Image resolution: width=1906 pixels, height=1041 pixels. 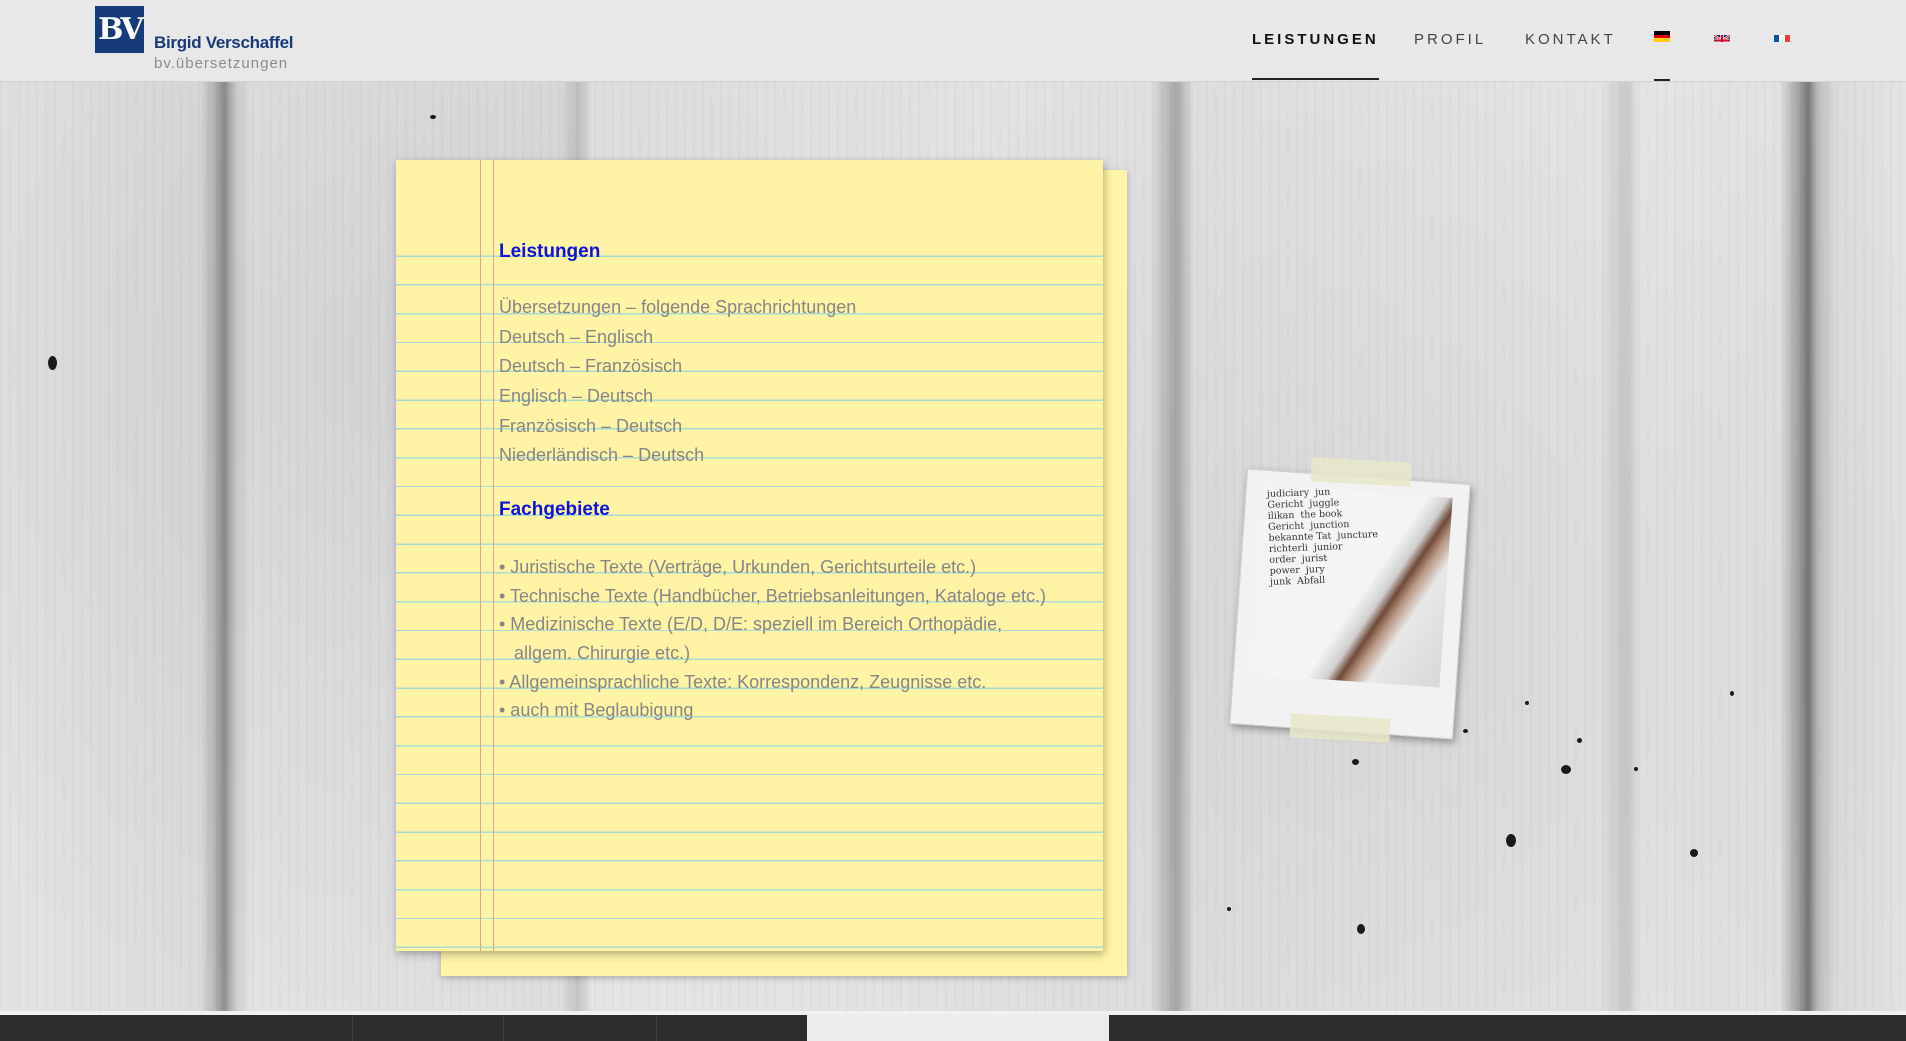 What do you see at coordinates (1722, 36) in the screenshot?
I see `flag-gb-icon` at bounding box center [1722, 36].